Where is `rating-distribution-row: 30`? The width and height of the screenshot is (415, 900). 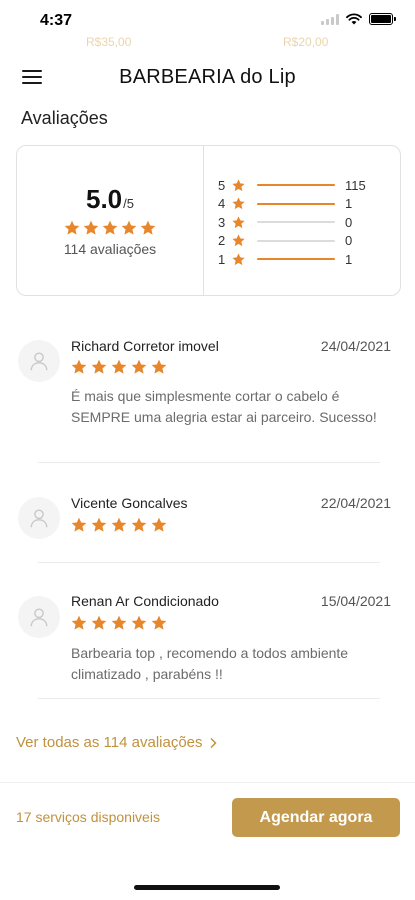
rating-distribution-row: 30 is located at coordinates (309, 222).